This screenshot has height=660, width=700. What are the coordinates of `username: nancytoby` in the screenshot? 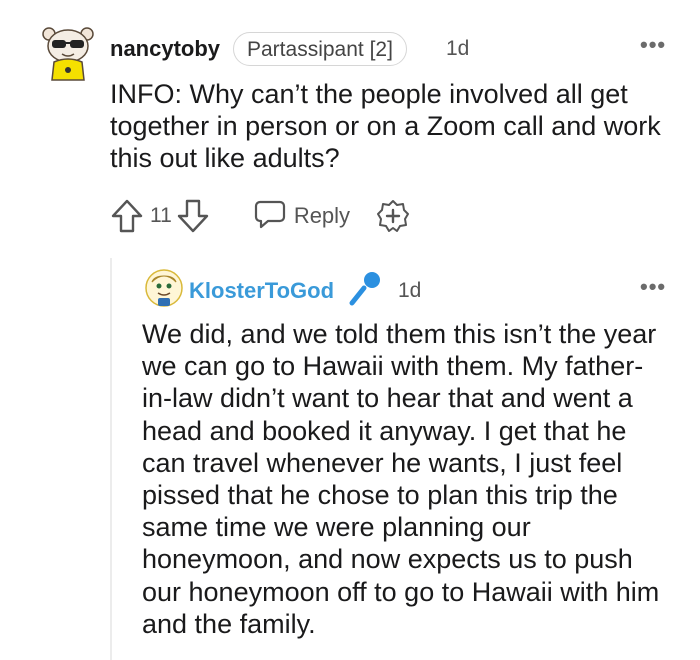 It's located at (165, 49).